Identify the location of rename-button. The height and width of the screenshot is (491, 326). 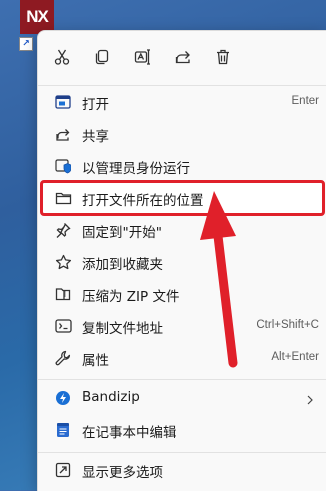
(143, 57).